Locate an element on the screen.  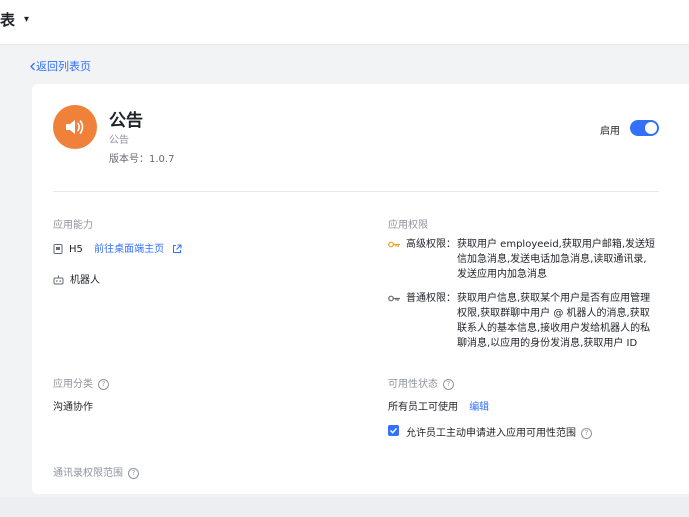
toggle-knob is located at coordinates (651, 128).